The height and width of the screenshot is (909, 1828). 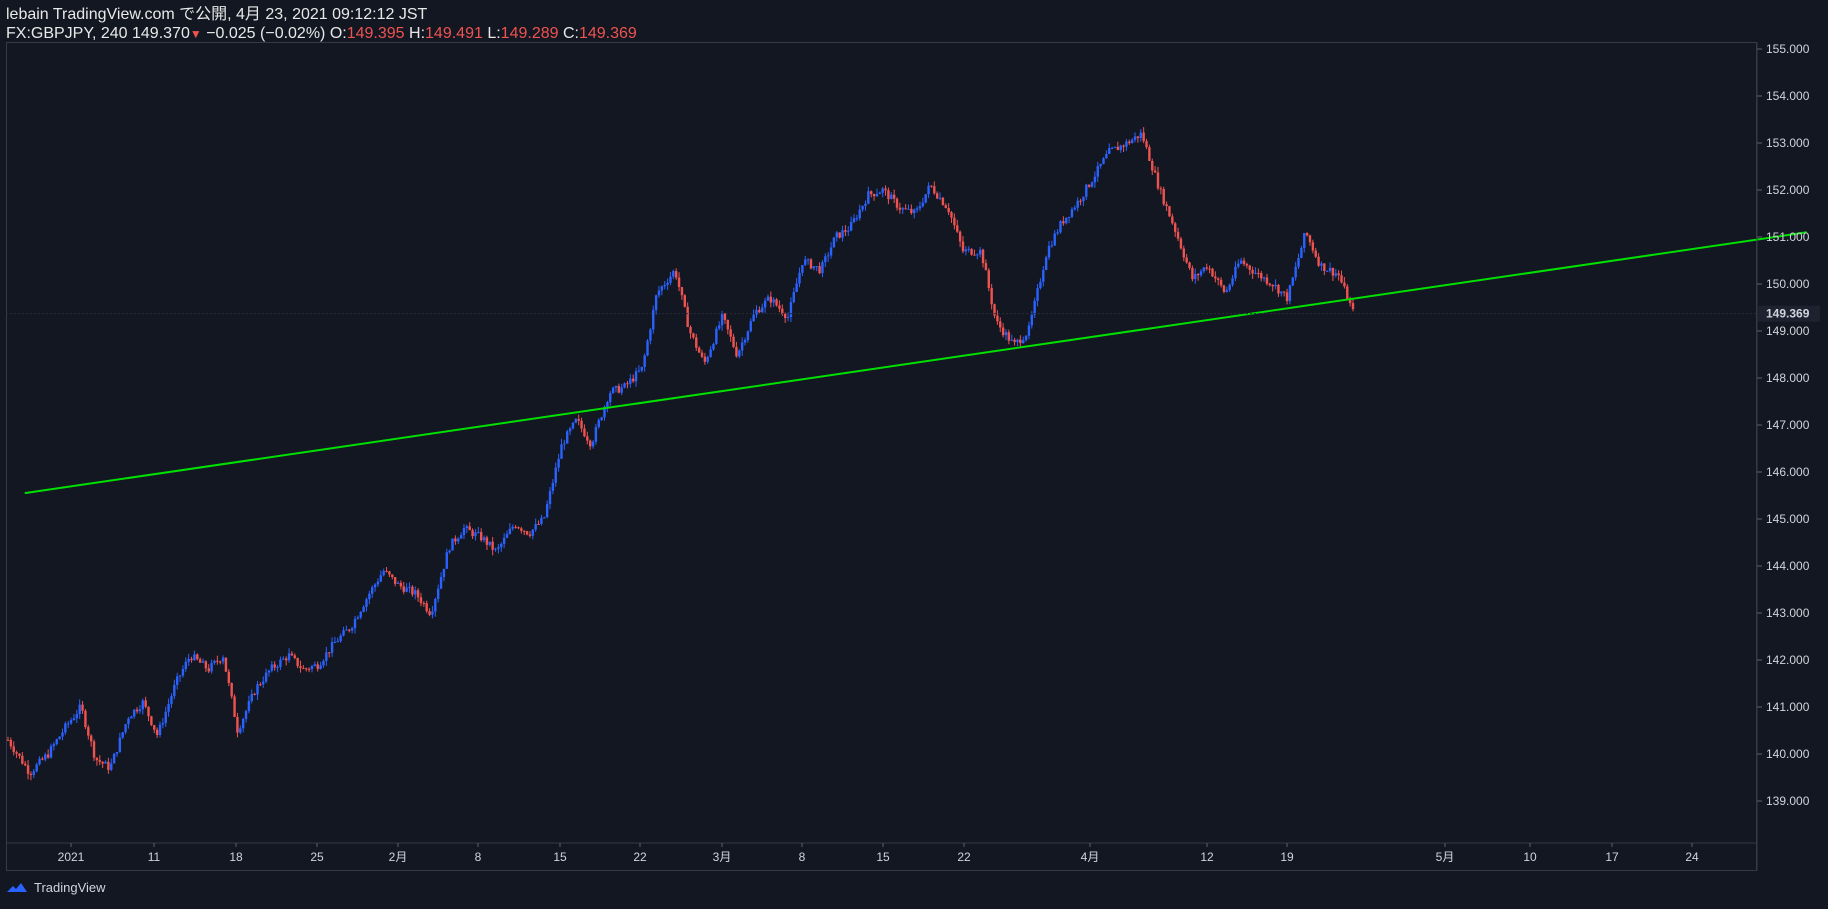 What do you see at coordinates (1788, 660) in the screenshot?
I see `price-tick-label: 142.000` at bounding box center [1788, 660].